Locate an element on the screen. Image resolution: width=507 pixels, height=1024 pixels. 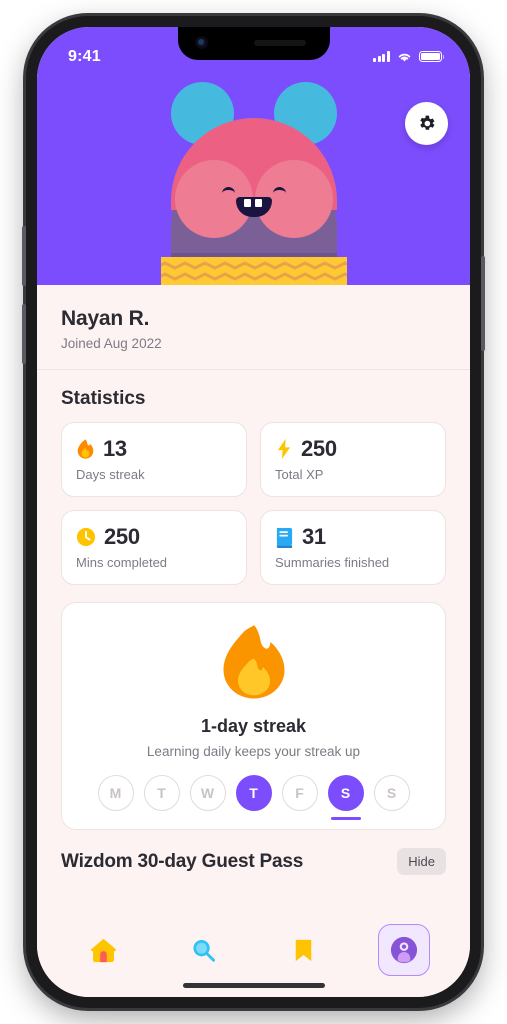
tab-search is located at coordinates (203, 950).